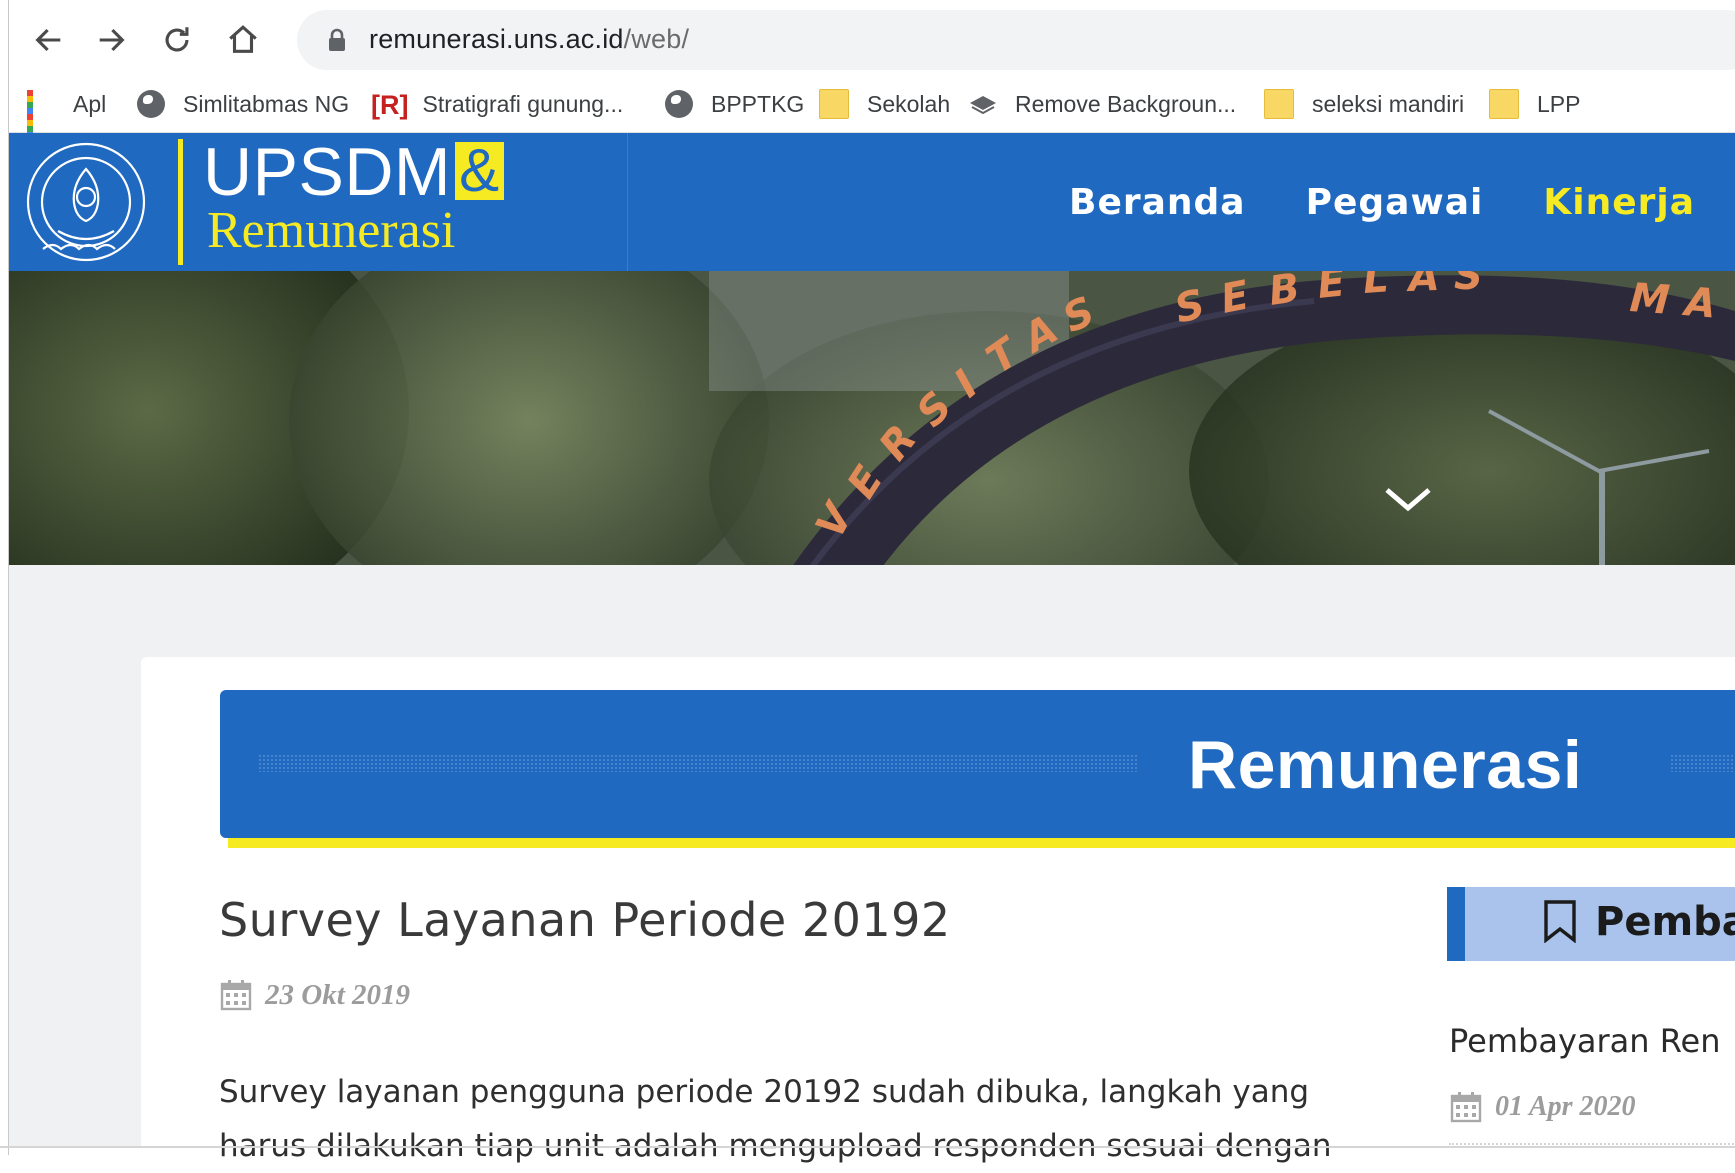 This screenshot has height=1173, width=1735. I want to click on home-button, so click(243, 40).